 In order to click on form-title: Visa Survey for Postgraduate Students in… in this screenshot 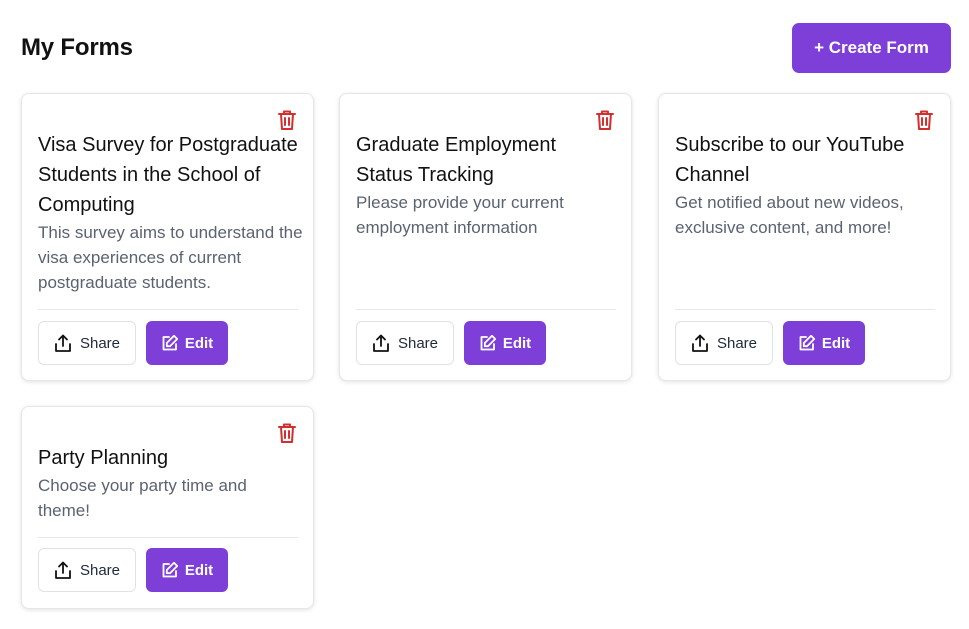, I will do `click(168, 175)`.